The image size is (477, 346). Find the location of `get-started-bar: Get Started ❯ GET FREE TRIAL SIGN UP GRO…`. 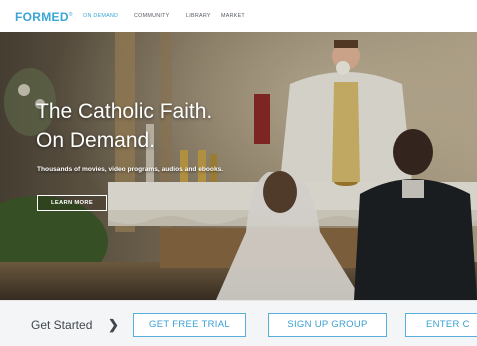

get-started-bar: Get Started ❯ GET FREE TRIAL SIGN UP GRO… is located at coordinates (238, 323).